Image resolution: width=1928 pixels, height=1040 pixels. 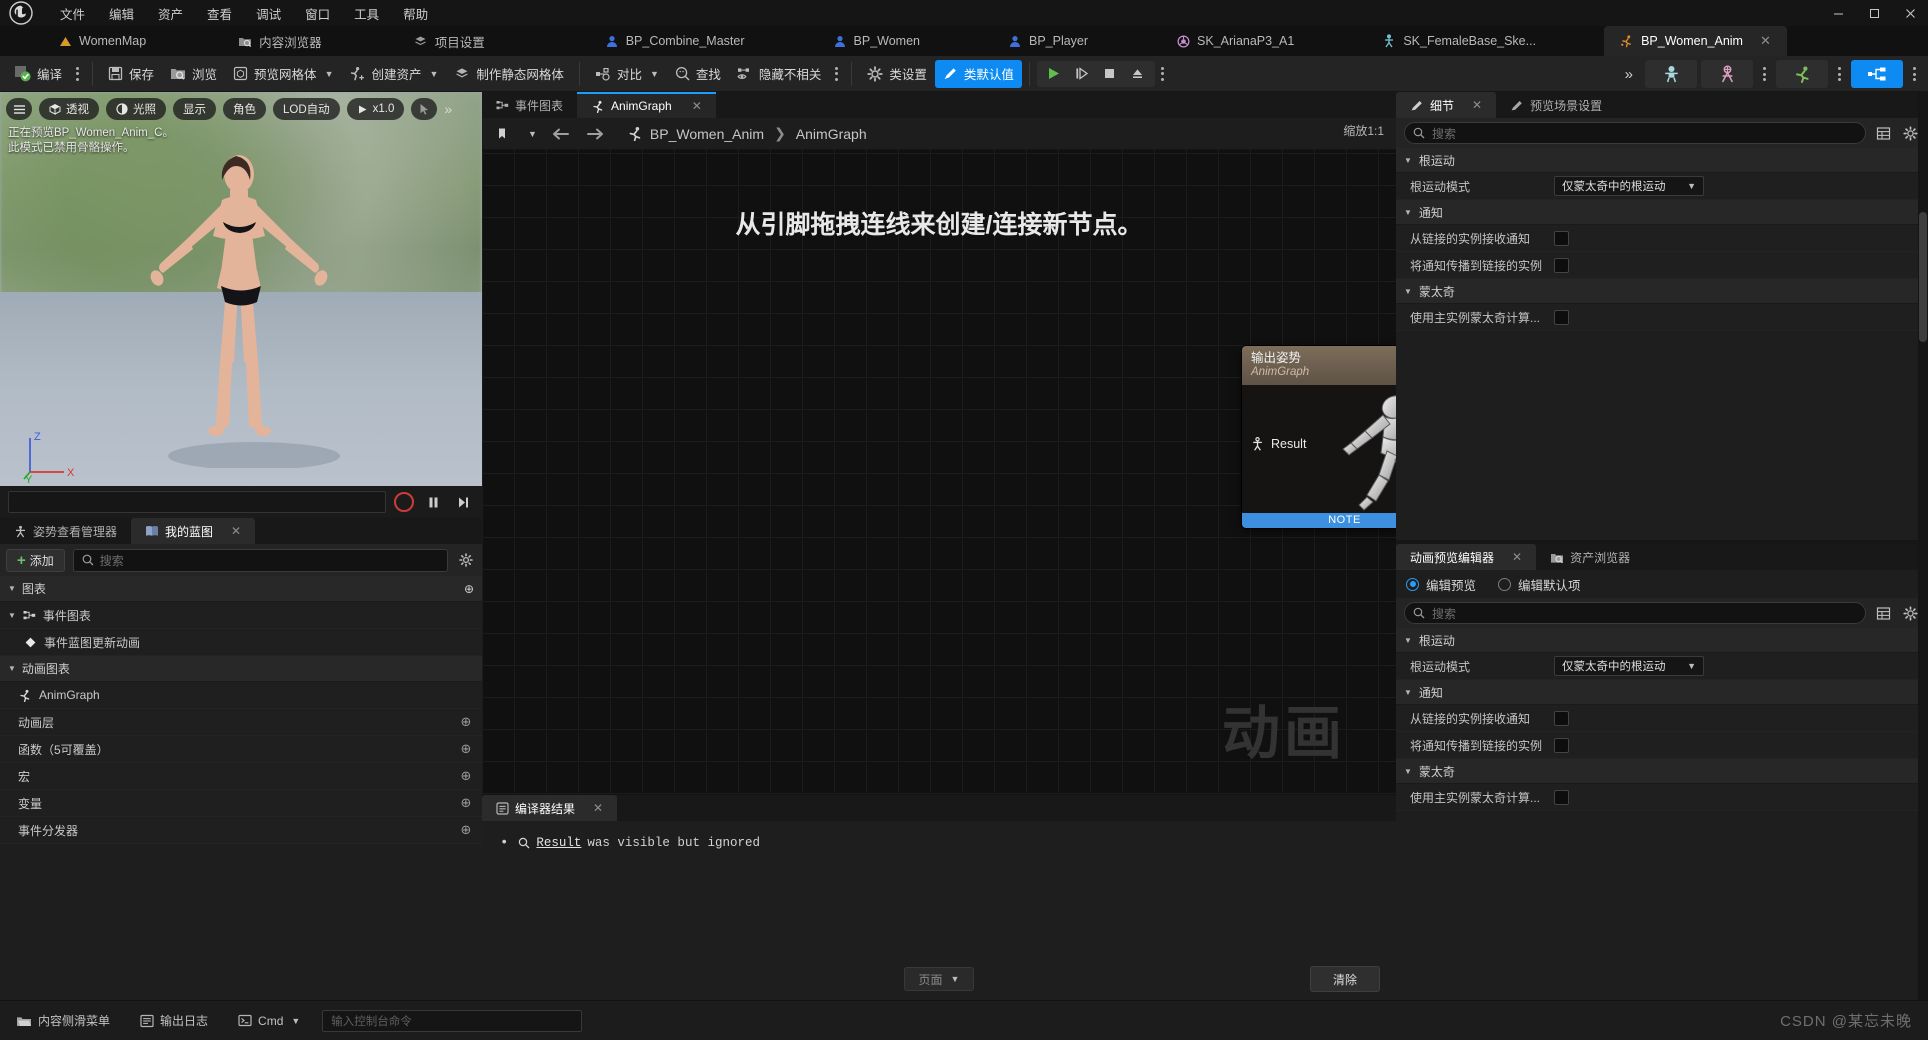 I want to click on radio-edit-preview: 编辑预览, so click(x=1441, y=584).